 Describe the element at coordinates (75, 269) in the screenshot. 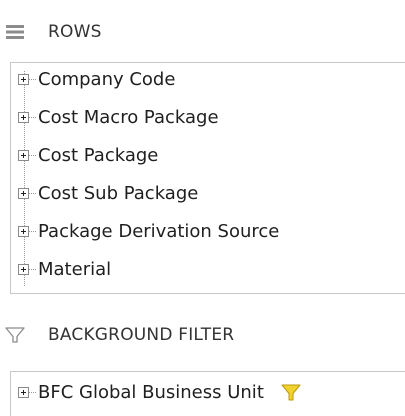

I see `tree-item-label: Material` at that location.